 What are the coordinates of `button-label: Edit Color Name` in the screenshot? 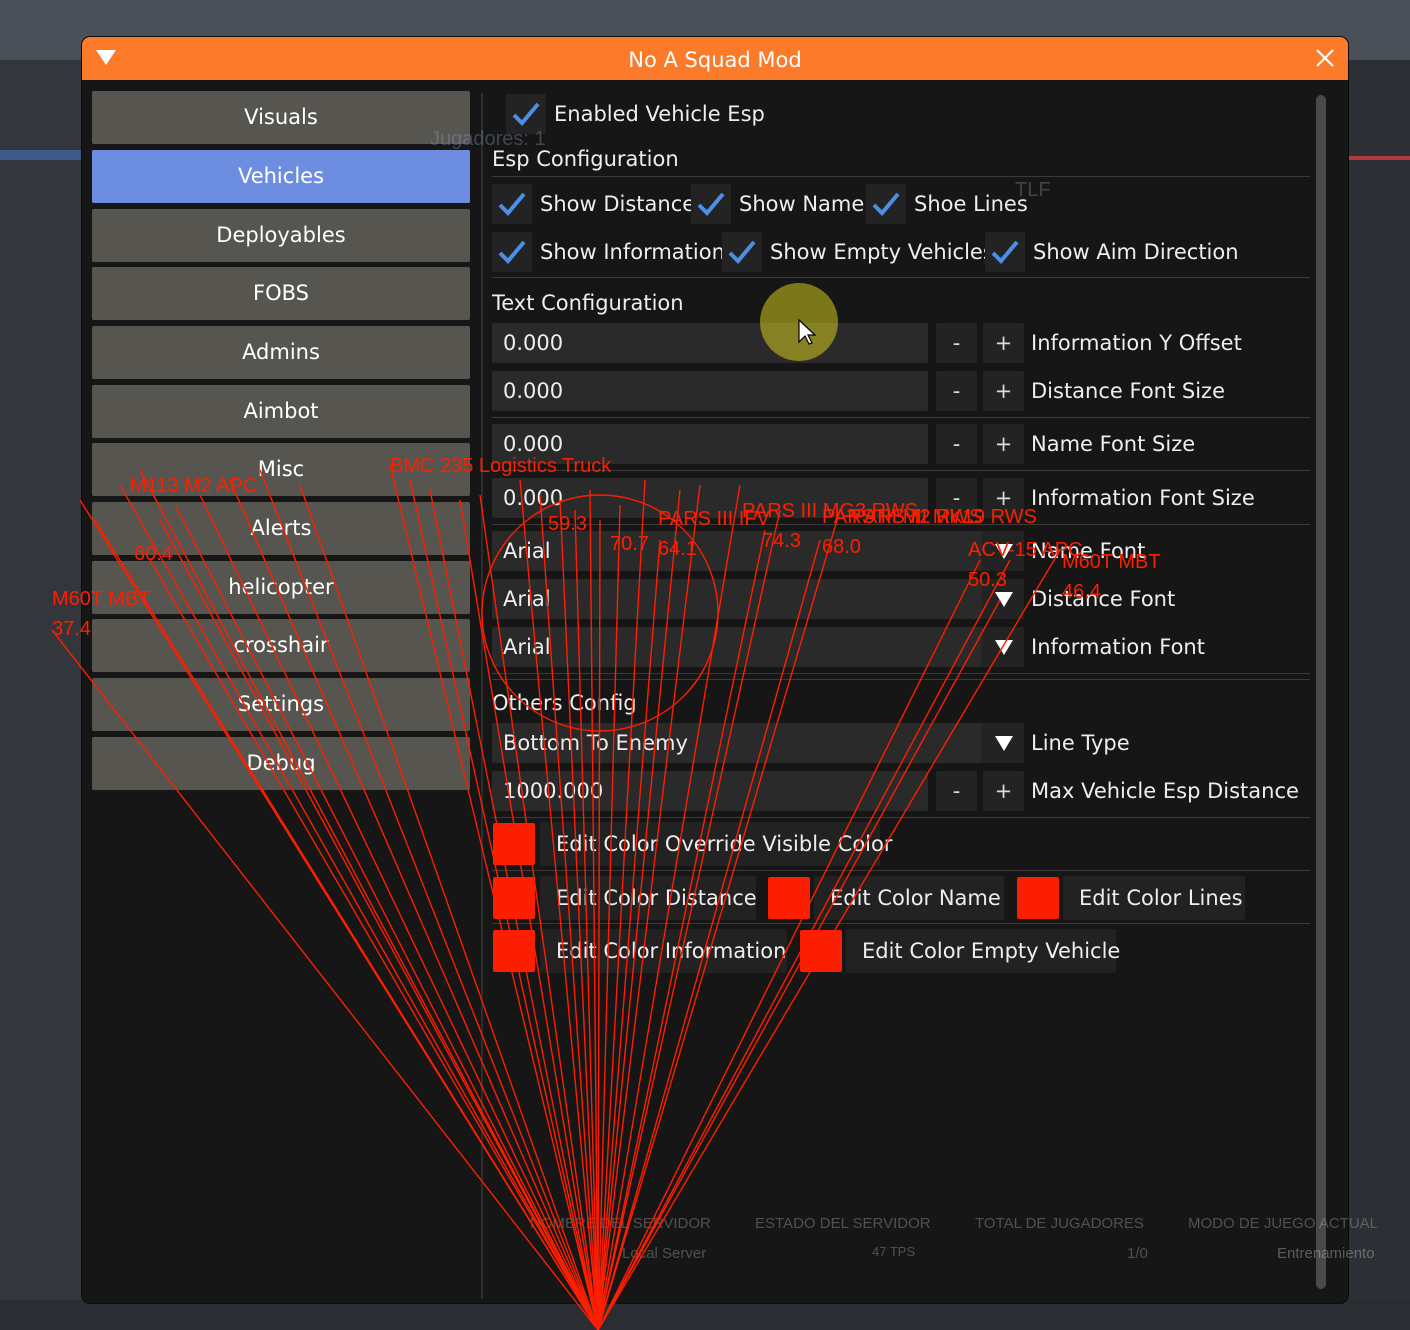 It's located at (915, 898).